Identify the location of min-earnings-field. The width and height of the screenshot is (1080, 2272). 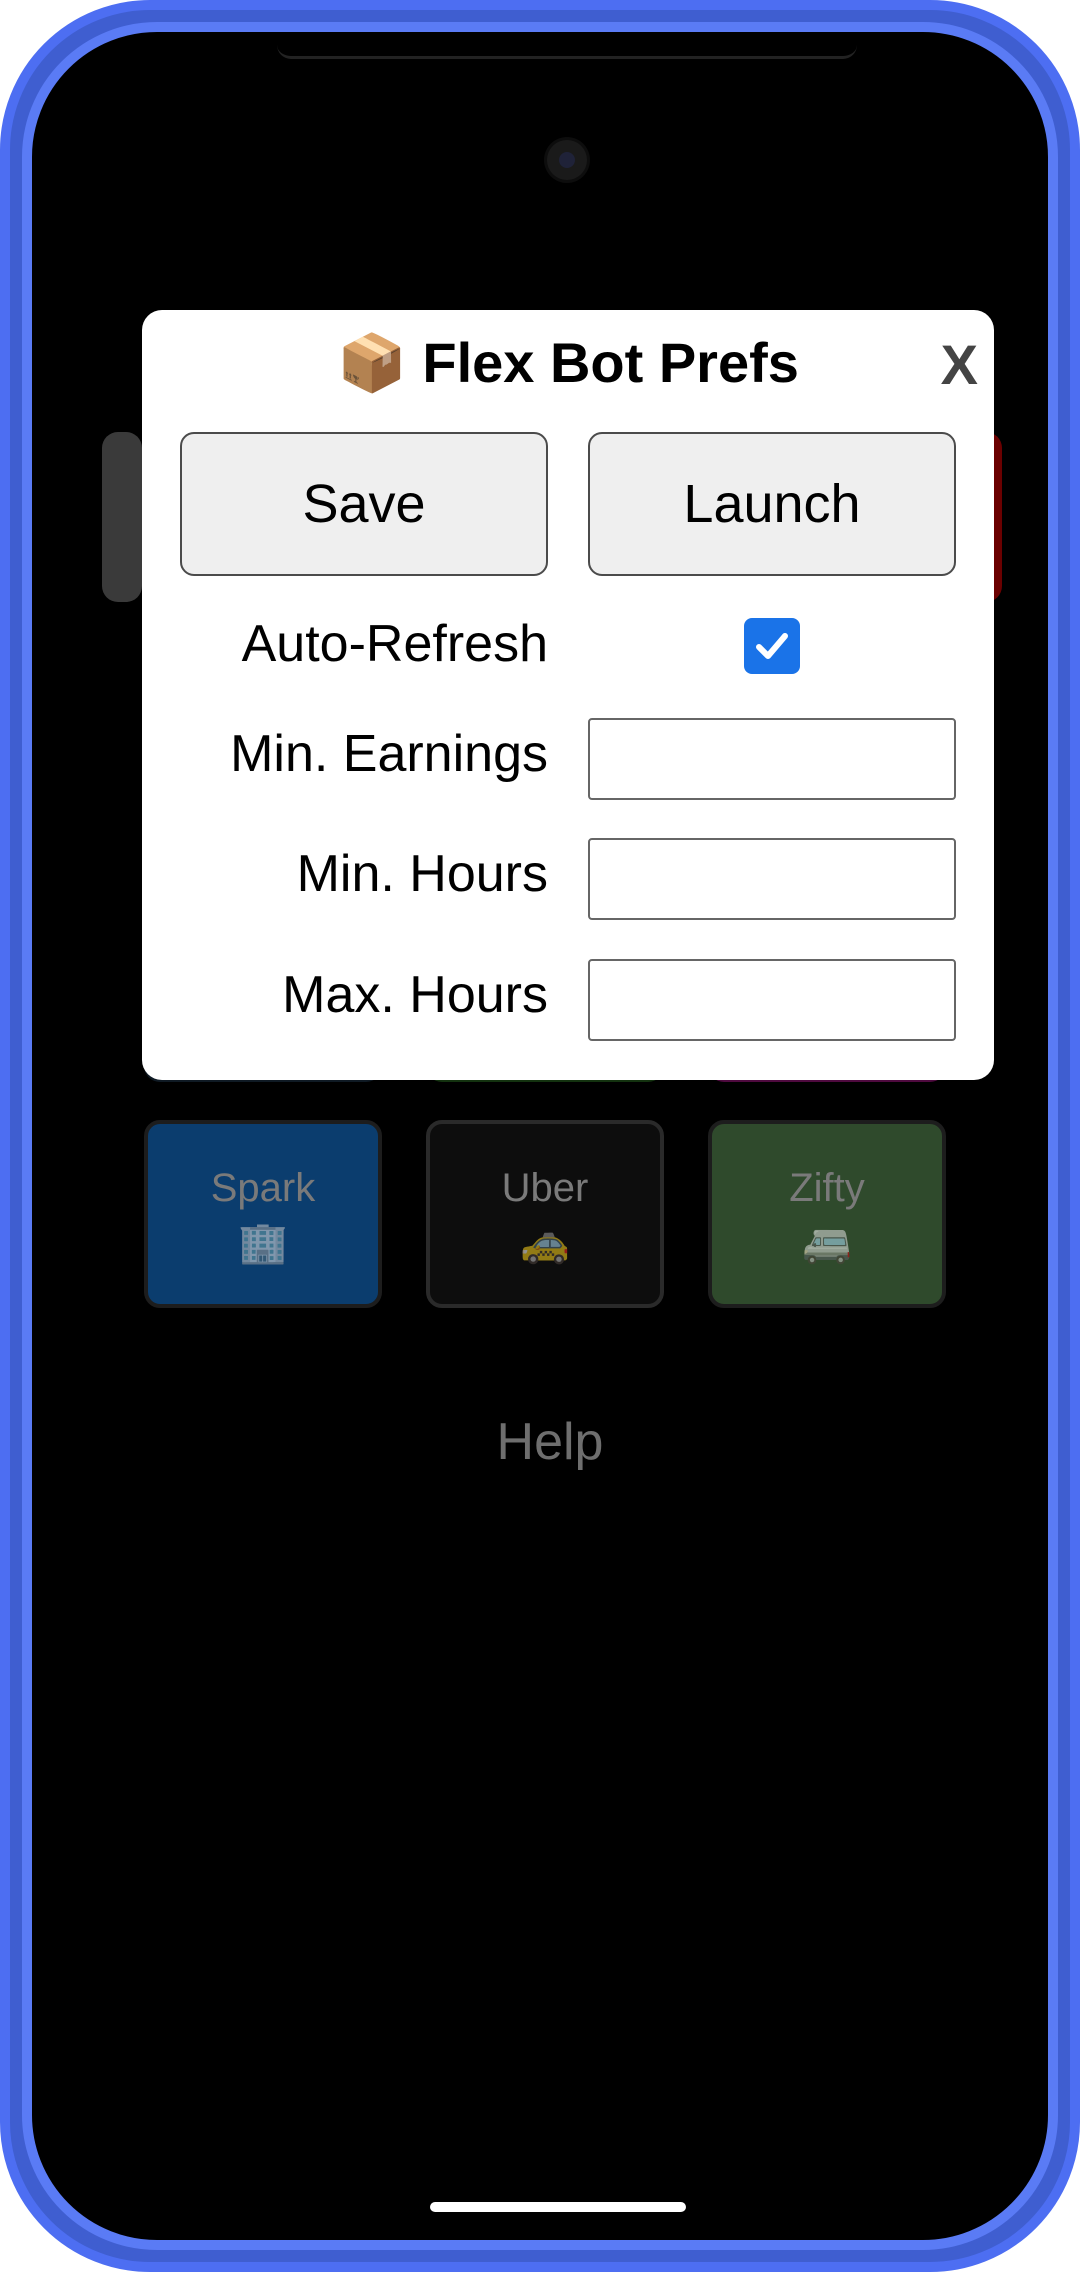
(772, 759).